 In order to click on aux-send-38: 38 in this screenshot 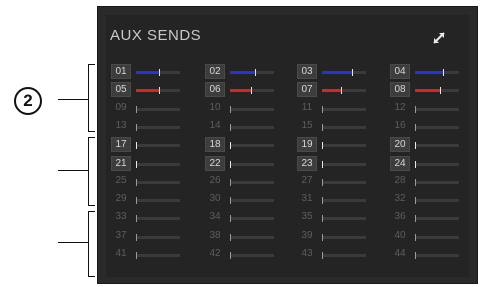, I will do `click(241, 237)`.